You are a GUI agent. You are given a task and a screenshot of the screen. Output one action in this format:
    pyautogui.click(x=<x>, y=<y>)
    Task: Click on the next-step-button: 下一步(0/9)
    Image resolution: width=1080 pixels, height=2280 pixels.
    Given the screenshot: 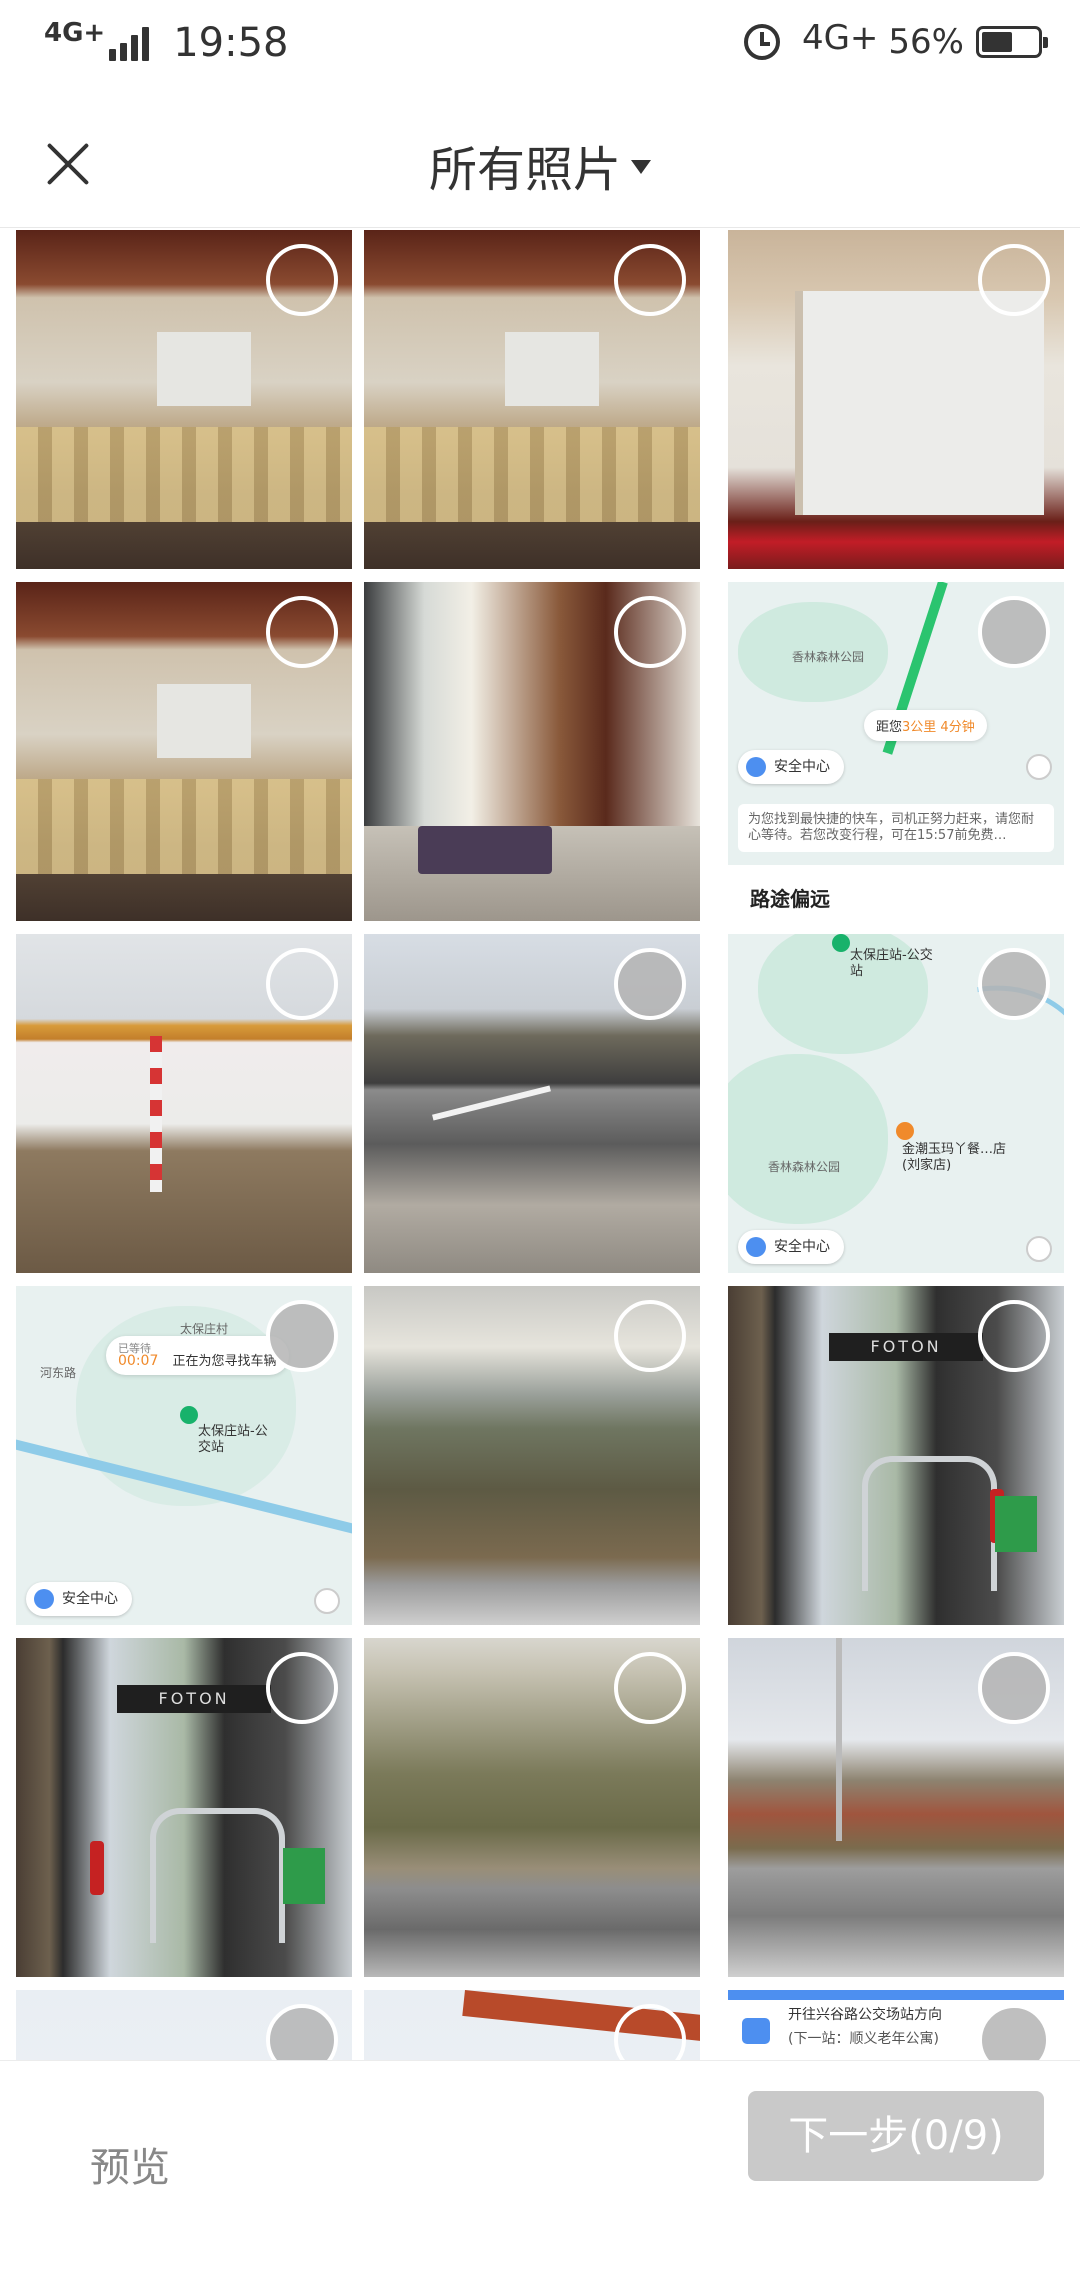 What is the action you would take?
    pyautogui.click(x=896, y=2136)
    